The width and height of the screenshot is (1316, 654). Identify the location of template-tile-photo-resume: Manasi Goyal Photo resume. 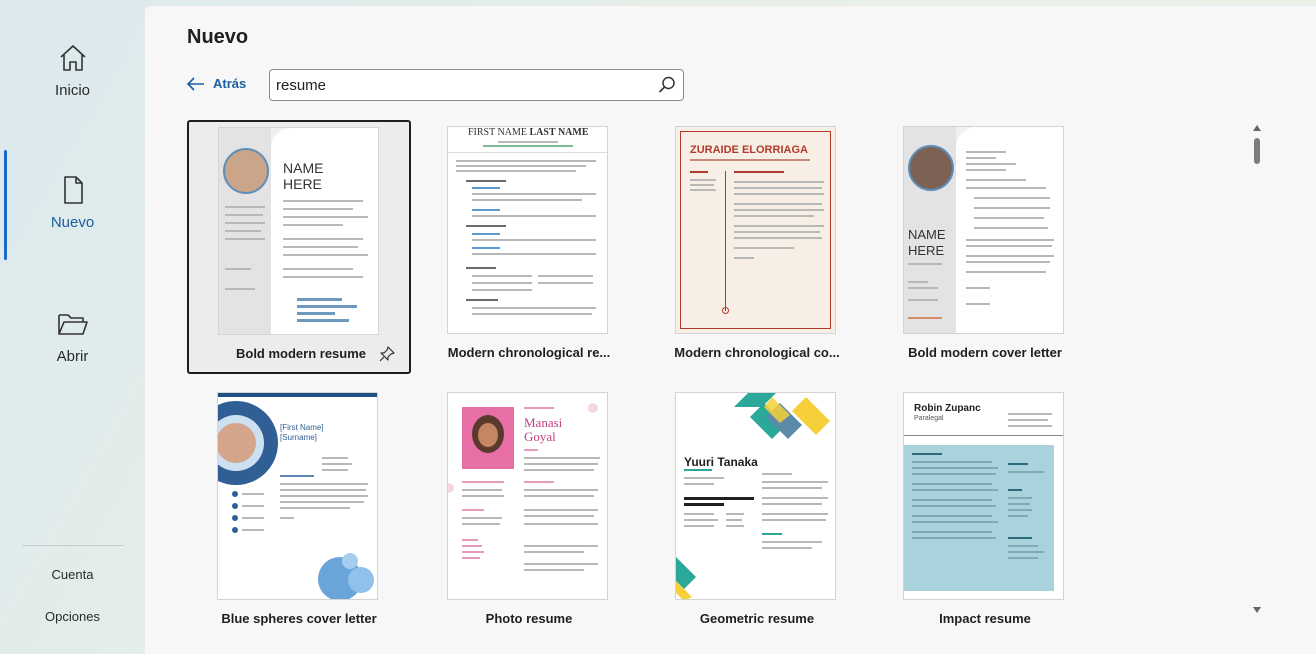
(529, 513).